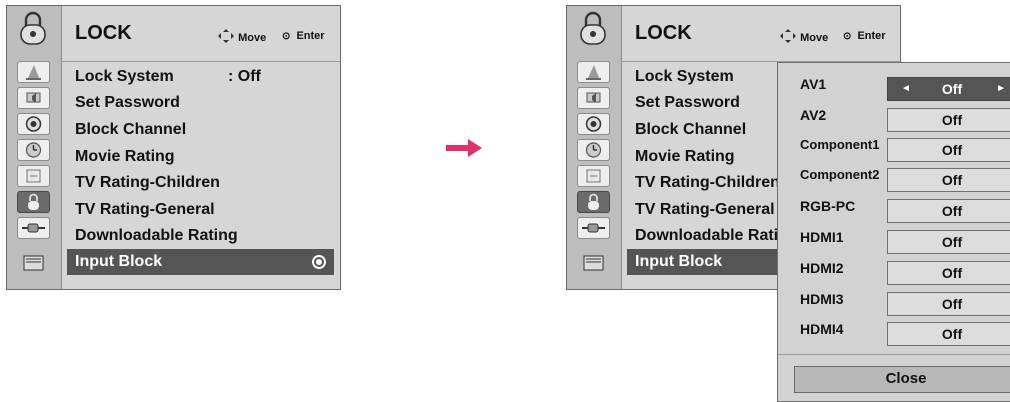  I want to click on lock-system-value: : Off, so click(244, 76).